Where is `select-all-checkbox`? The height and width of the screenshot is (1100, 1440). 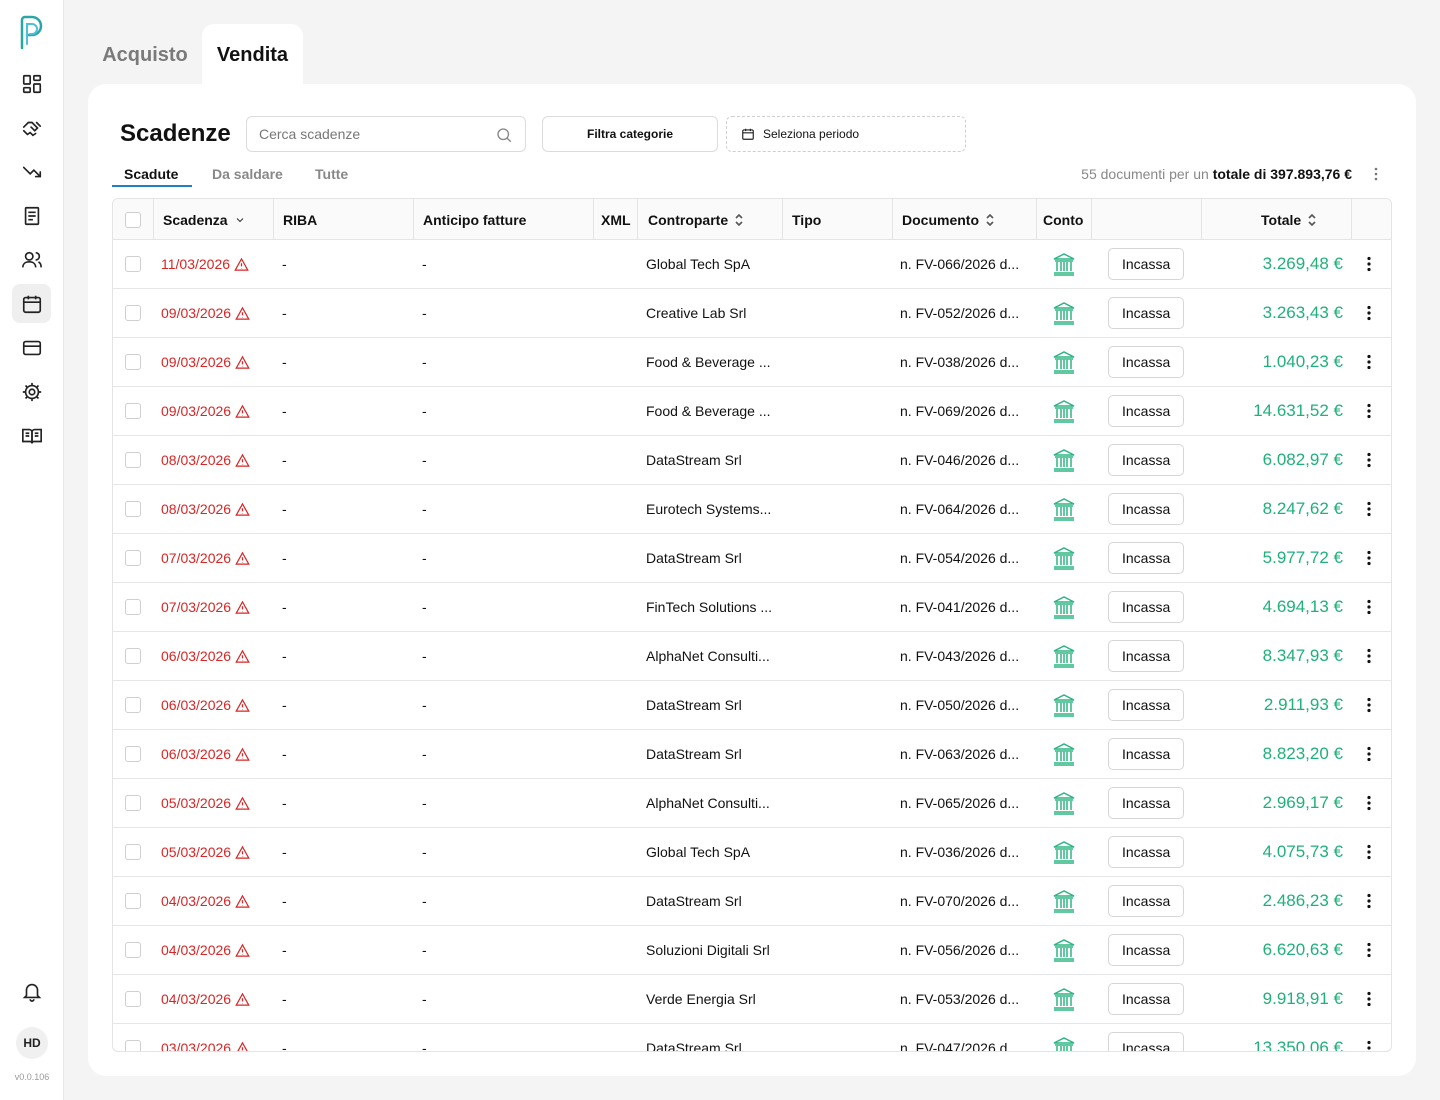 select-all-checkbox is located at coordinates (133, 219).